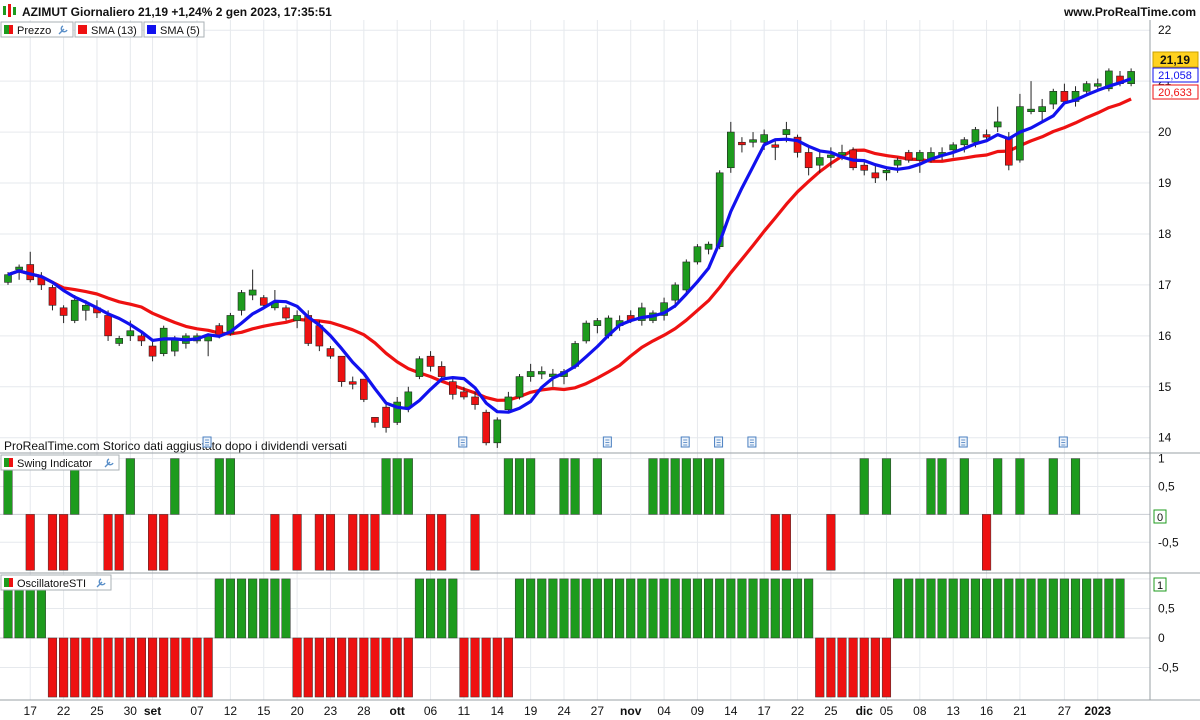  What do you see at coordinates (798, 711) in the screenshot?
I see `x-tick-label: 22` at bounding box center [798, 711].